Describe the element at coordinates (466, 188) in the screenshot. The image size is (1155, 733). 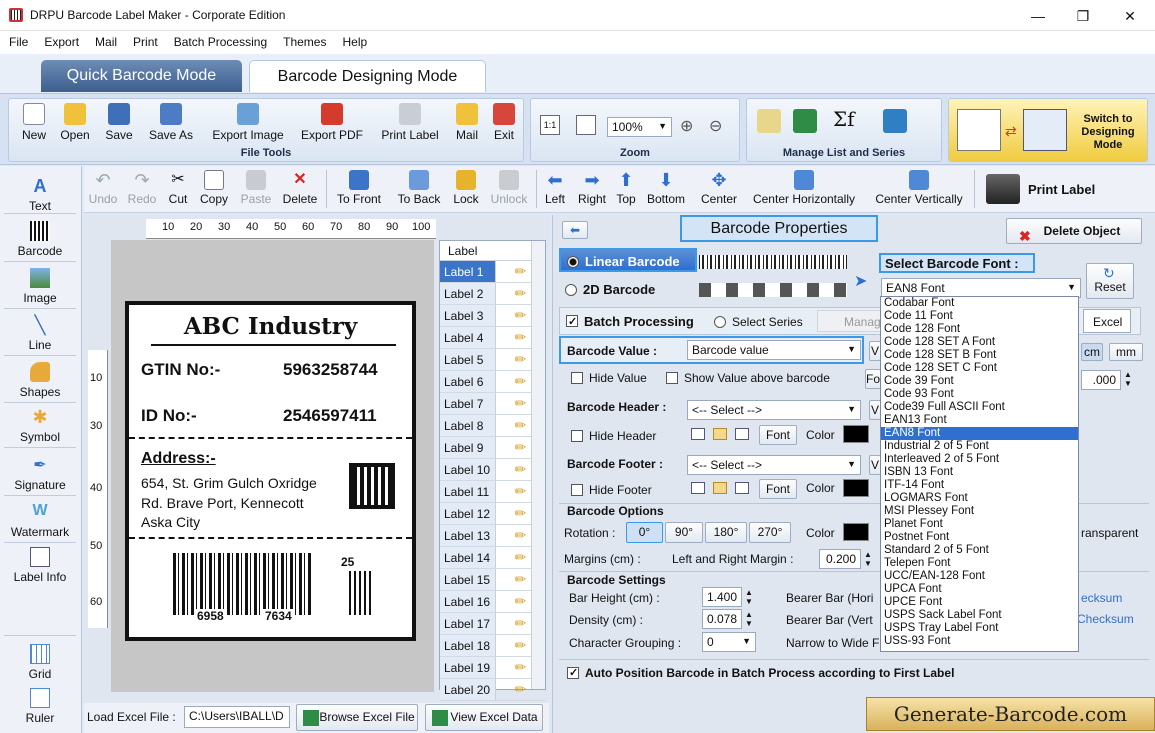
I see `lock-button: Lock` at that location.